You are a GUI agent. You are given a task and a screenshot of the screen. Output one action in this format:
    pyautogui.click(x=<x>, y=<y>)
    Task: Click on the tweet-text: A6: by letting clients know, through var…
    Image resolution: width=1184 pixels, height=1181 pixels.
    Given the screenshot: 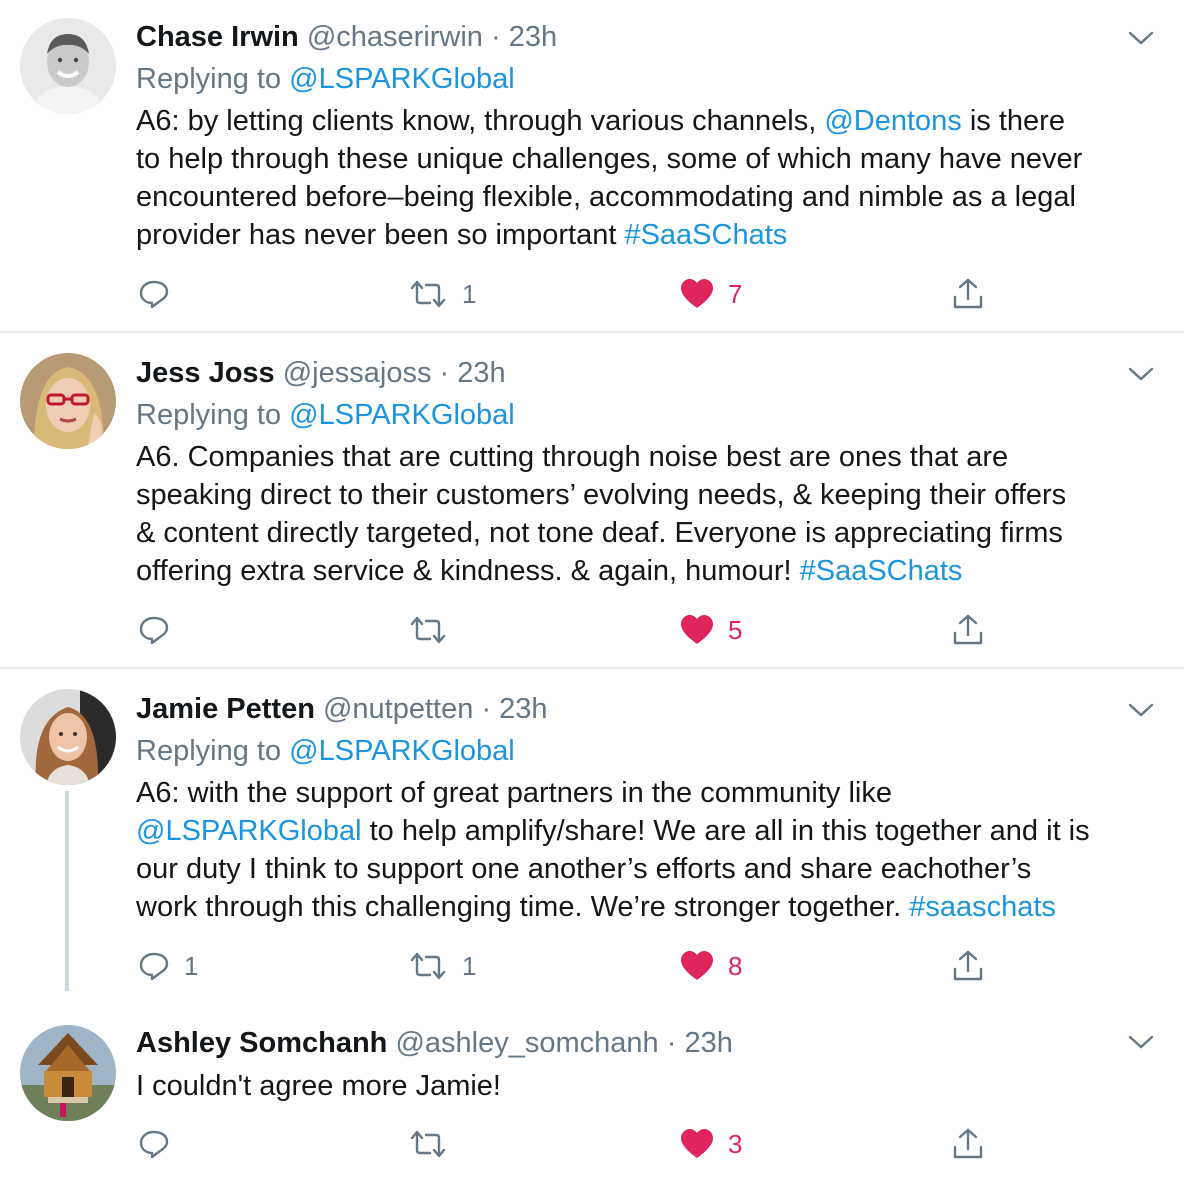 What is the action you would take?
    pyautogui.click(x=609, y=178)
    